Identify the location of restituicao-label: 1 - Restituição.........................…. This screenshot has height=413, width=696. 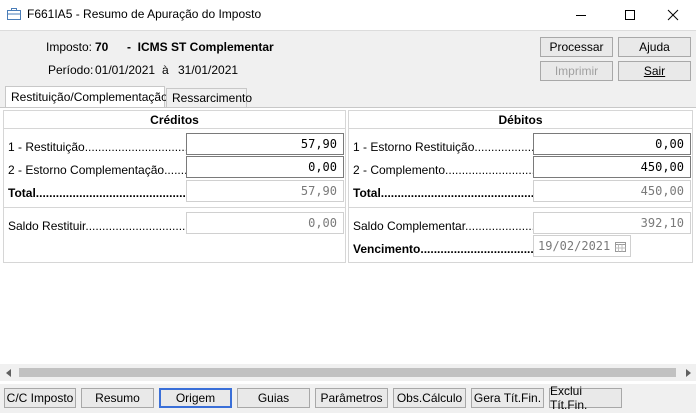
(97, 147).